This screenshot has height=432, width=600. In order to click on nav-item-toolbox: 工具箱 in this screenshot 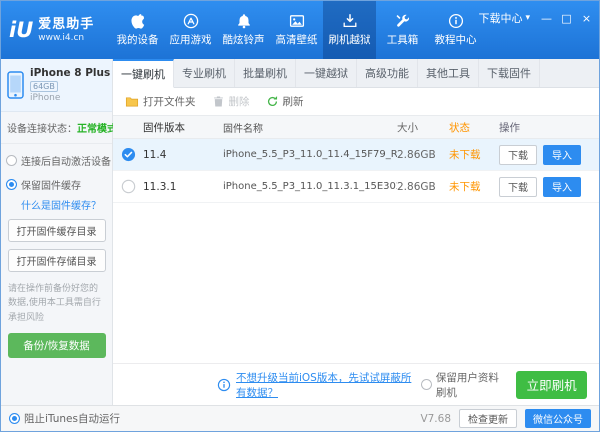, I will do `click(402, 30)`.